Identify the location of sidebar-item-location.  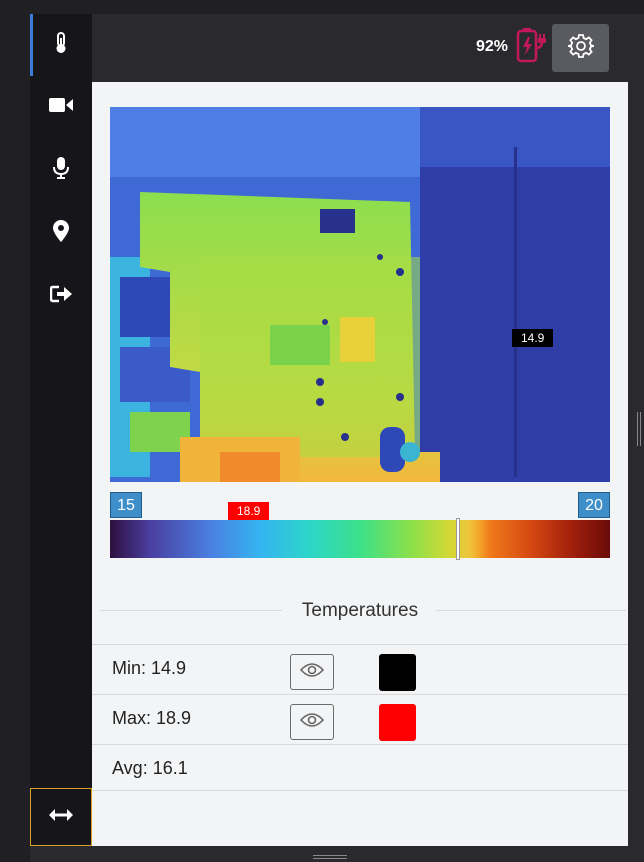
(61, 233).